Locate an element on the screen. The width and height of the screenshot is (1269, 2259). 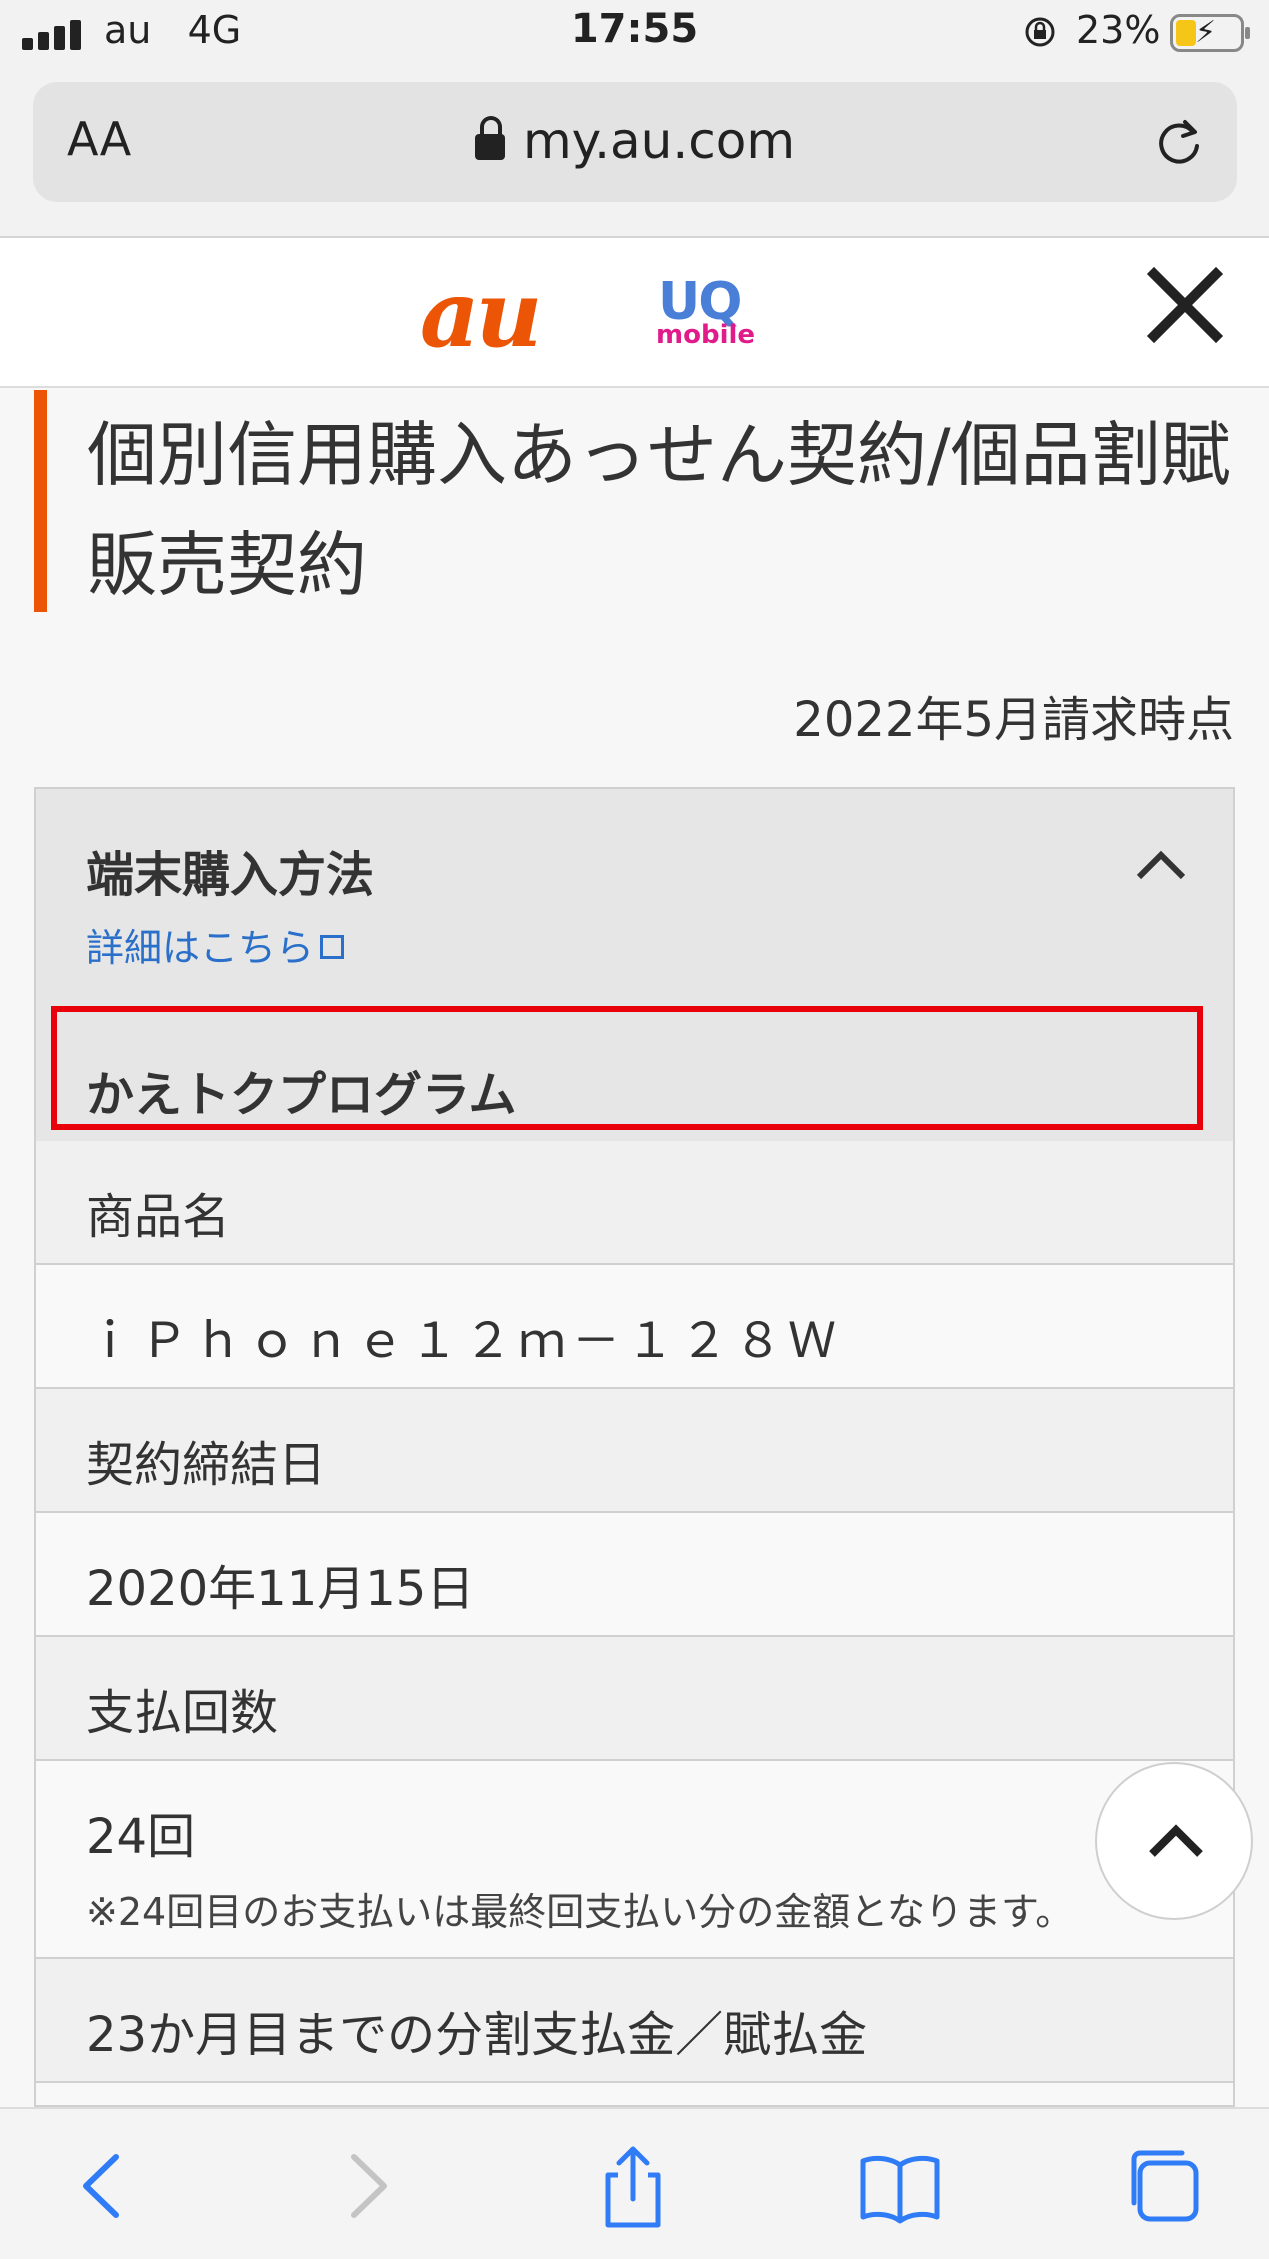
row-label: 支払回数 is located at coordinates (182, 1713).